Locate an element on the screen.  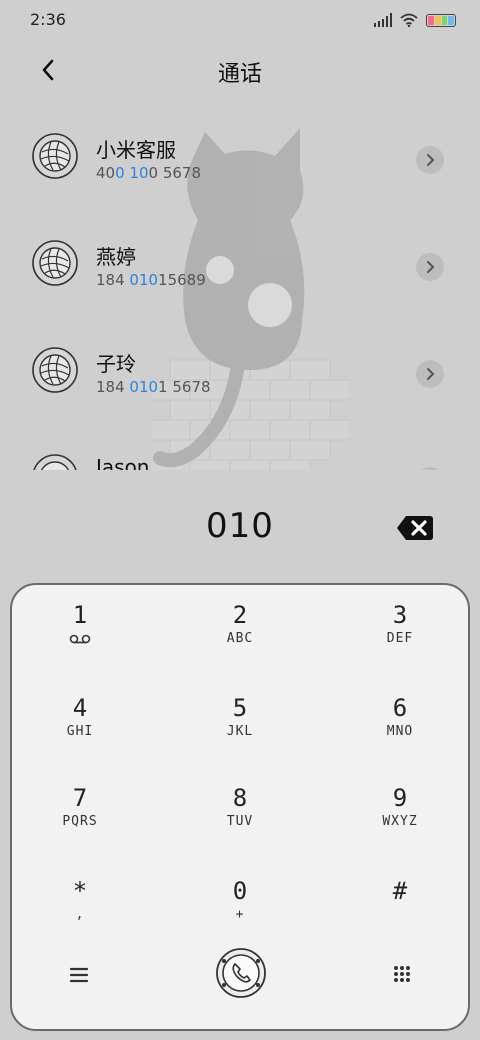
key-digit: 3 is located at coordinates (400, 615).